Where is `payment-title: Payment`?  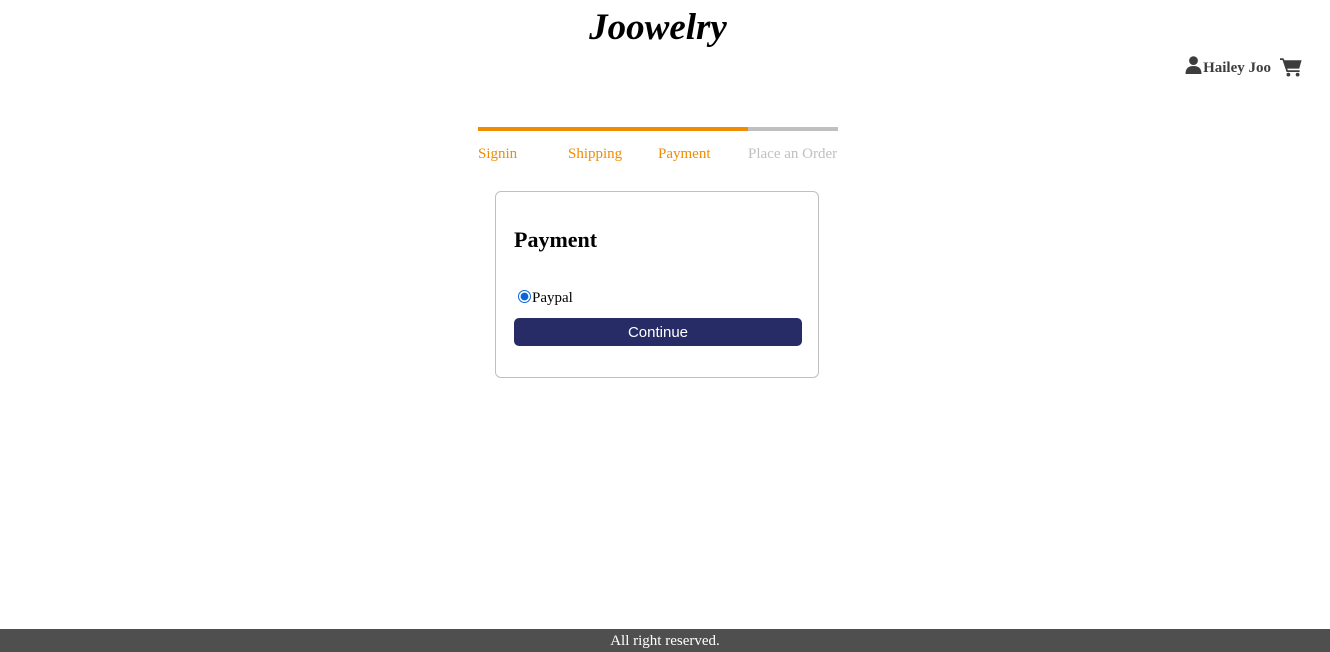 payment-title: Payment is located at coordinates (556, 239).